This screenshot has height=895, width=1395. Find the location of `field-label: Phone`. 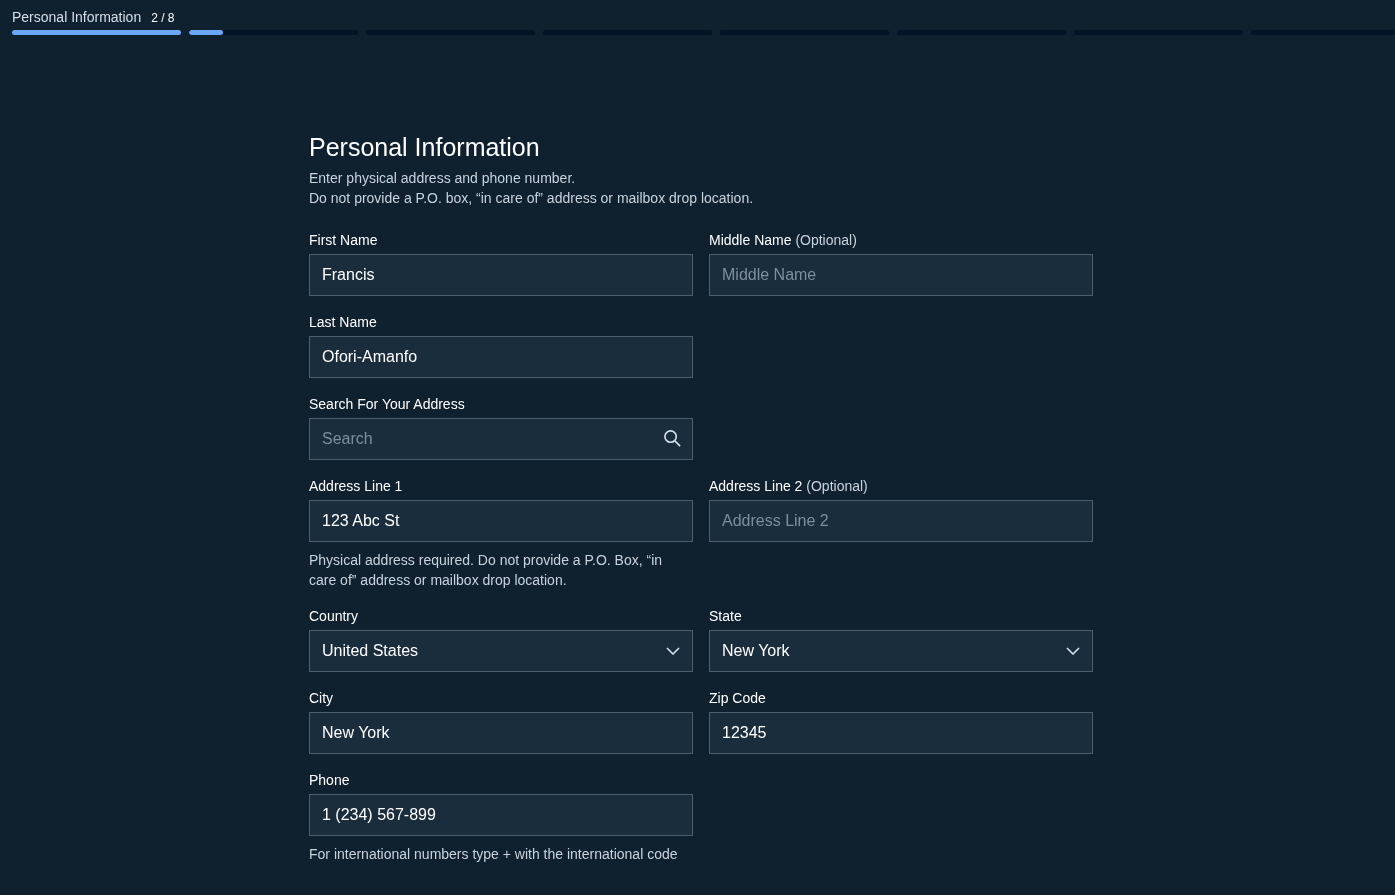

field-label: Phone is located at coordinates (330, 780).